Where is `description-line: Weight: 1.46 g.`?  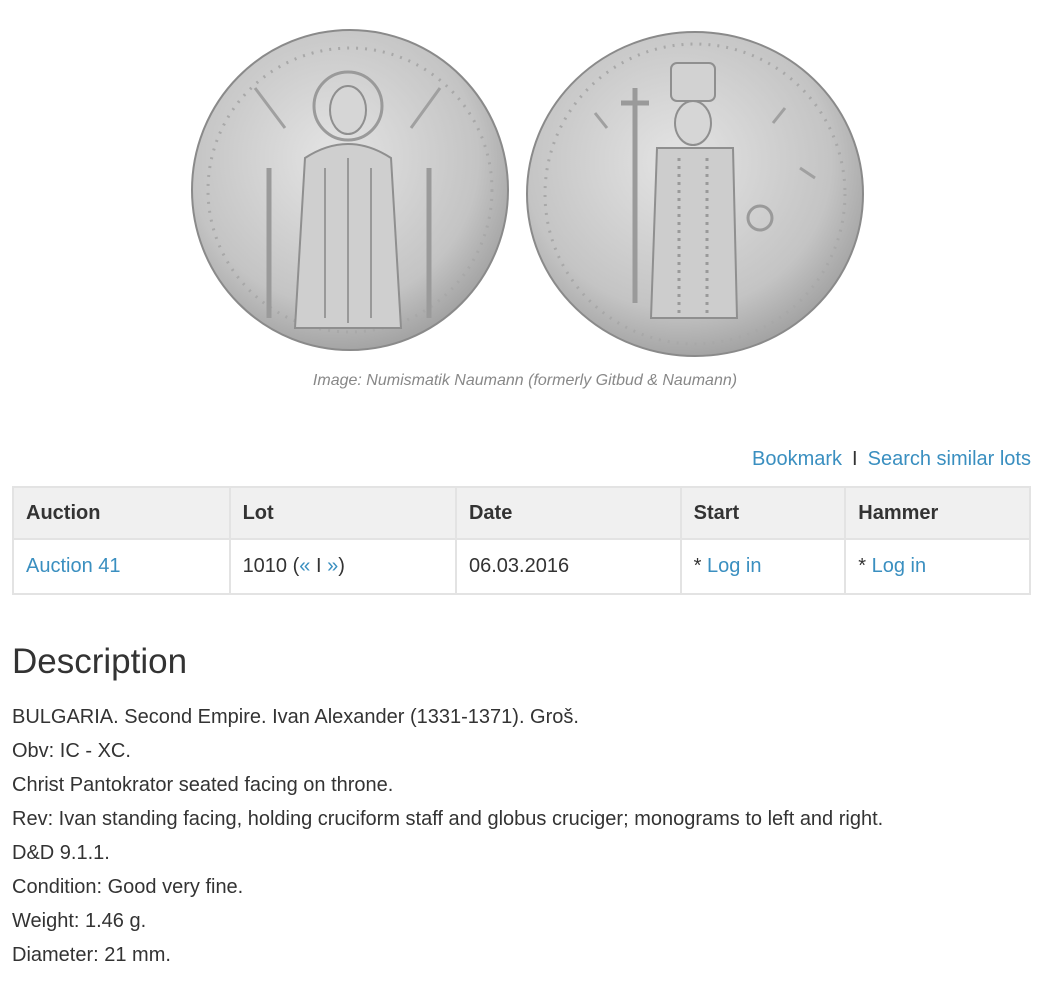
description-line: Weight: 1.46 g. is located at coordinates (79, 921).